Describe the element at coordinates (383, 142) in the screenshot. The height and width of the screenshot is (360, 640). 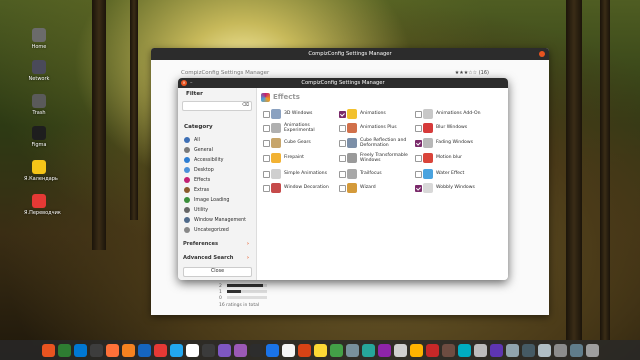
I see `plugin-label: Cube Reflection and Deformation` at that location.